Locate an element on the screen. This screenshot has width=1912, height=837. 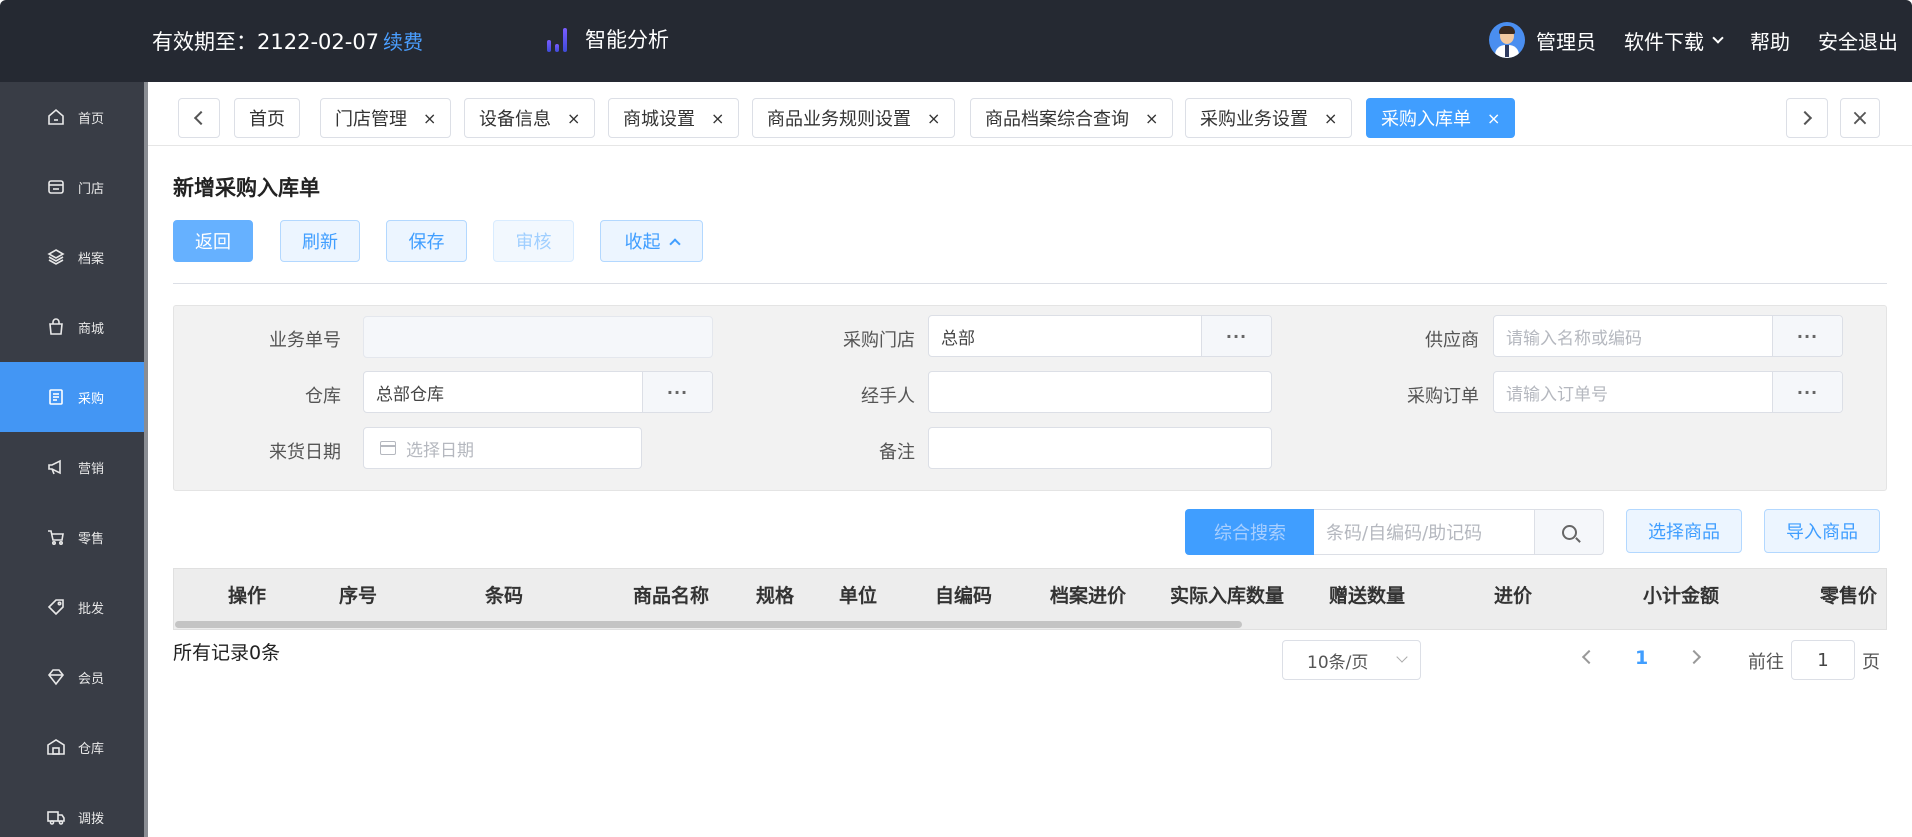
tab-goods-archive-query: 商品档案综合查询 × is located at coordinates (1072, 118).